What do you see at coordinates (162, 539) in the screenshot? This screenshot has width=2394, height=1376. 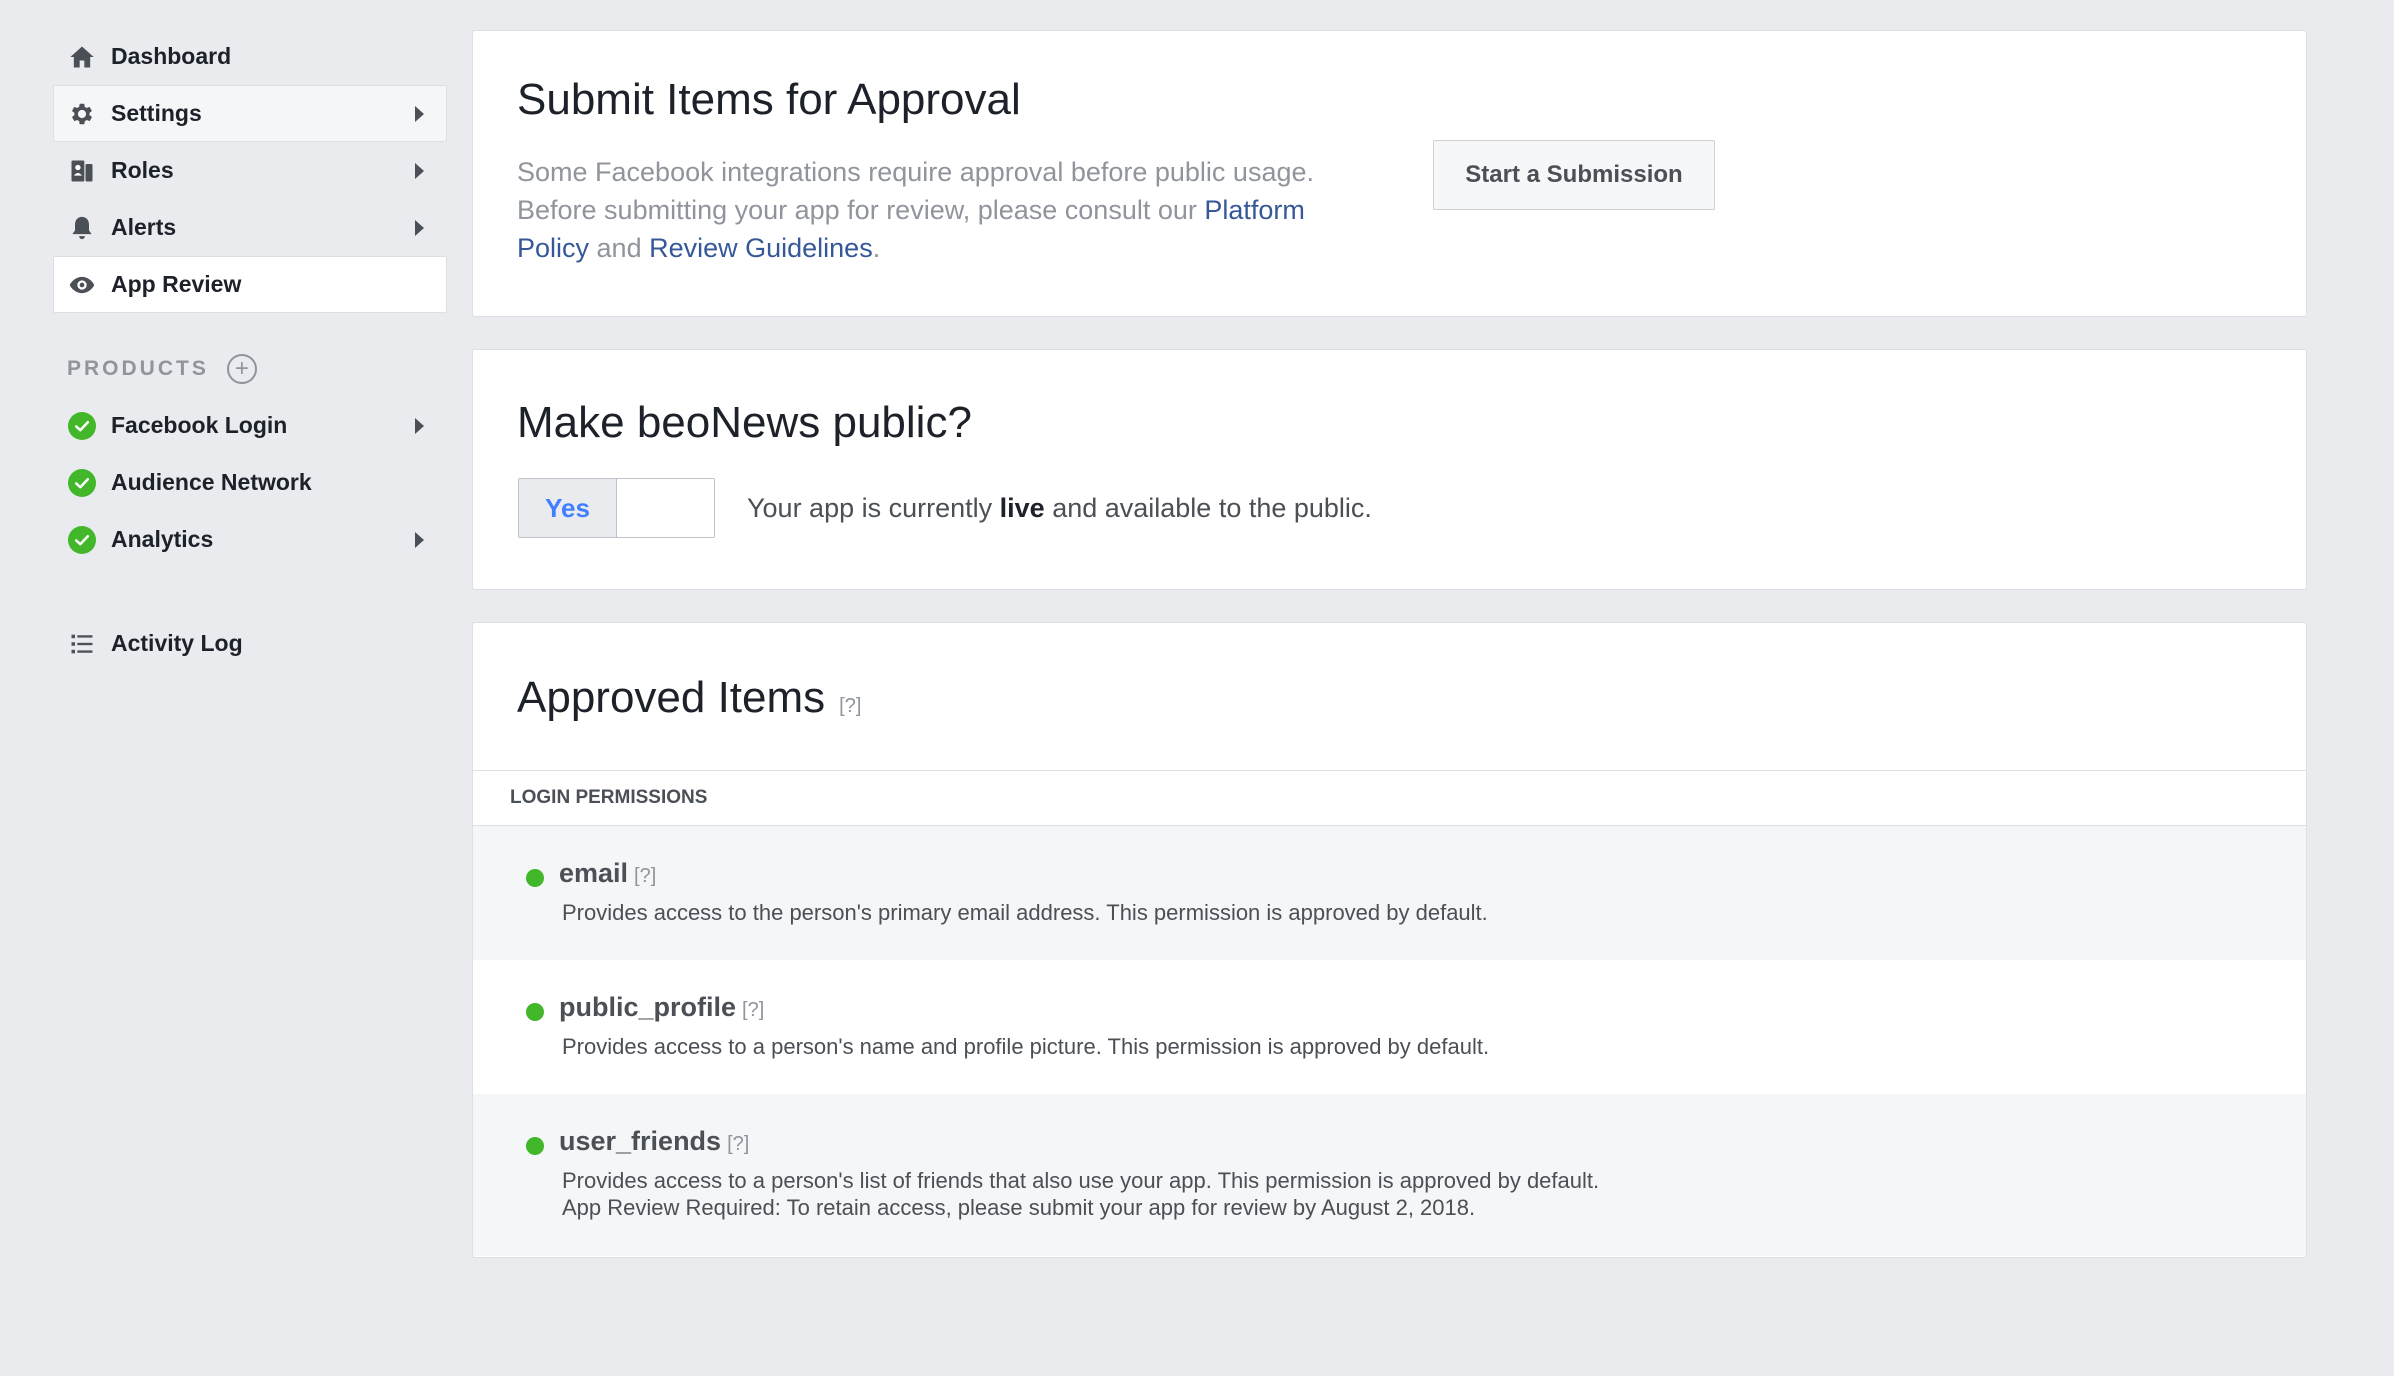 I see `sidebar-item-label: Analytics` at bounding box center [162, 539].